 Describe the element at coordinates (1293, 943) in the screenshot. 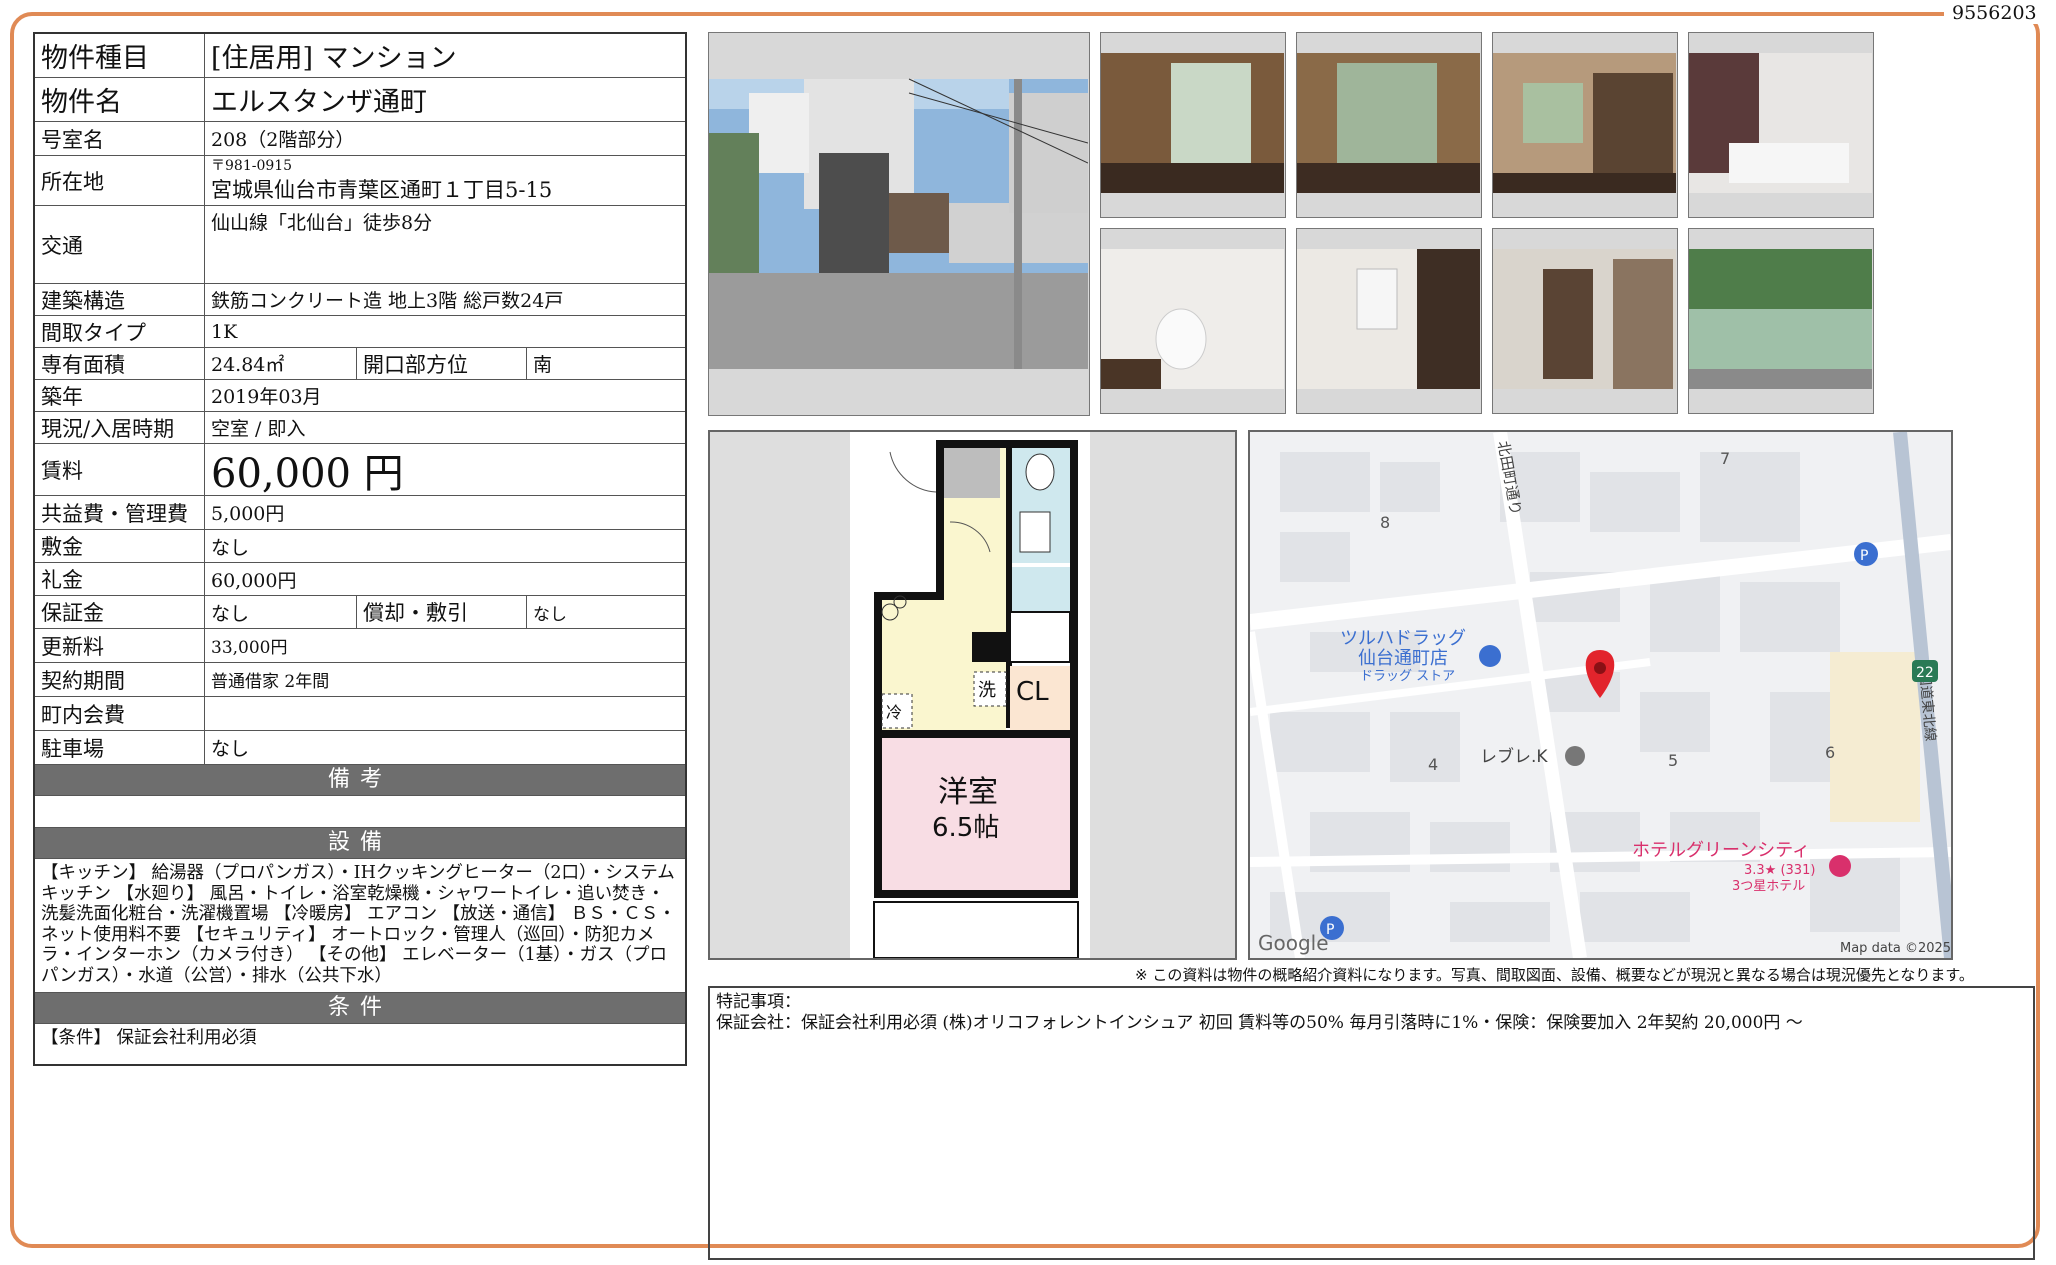

I see `google-logo: Google` at that location.